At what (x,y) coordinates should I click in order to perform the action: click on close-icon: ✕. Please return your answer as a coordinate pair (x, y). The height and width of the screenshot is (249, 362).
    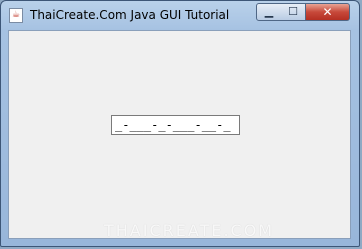
    Looking at the image, I should click on (327, 12).